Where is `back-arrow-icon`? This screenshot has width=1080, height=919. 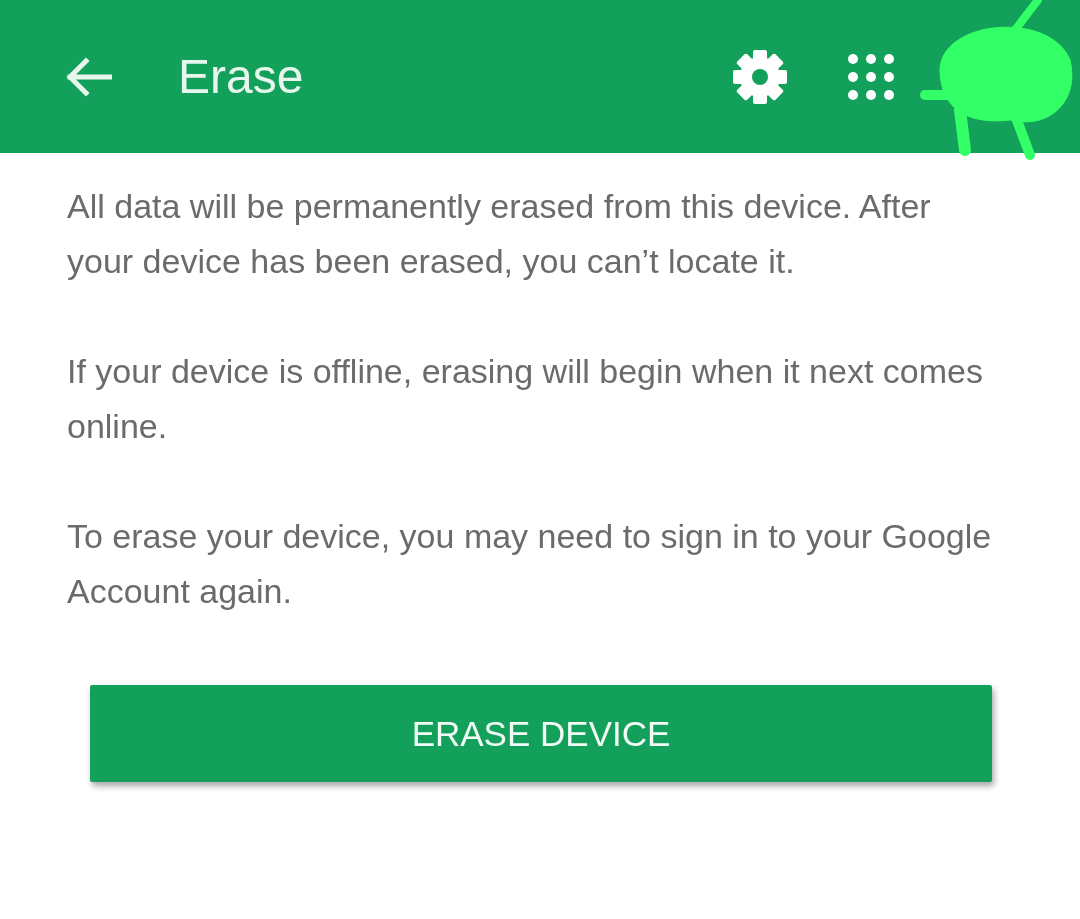 back-arrow-icon is located at coordinates (88, 76).